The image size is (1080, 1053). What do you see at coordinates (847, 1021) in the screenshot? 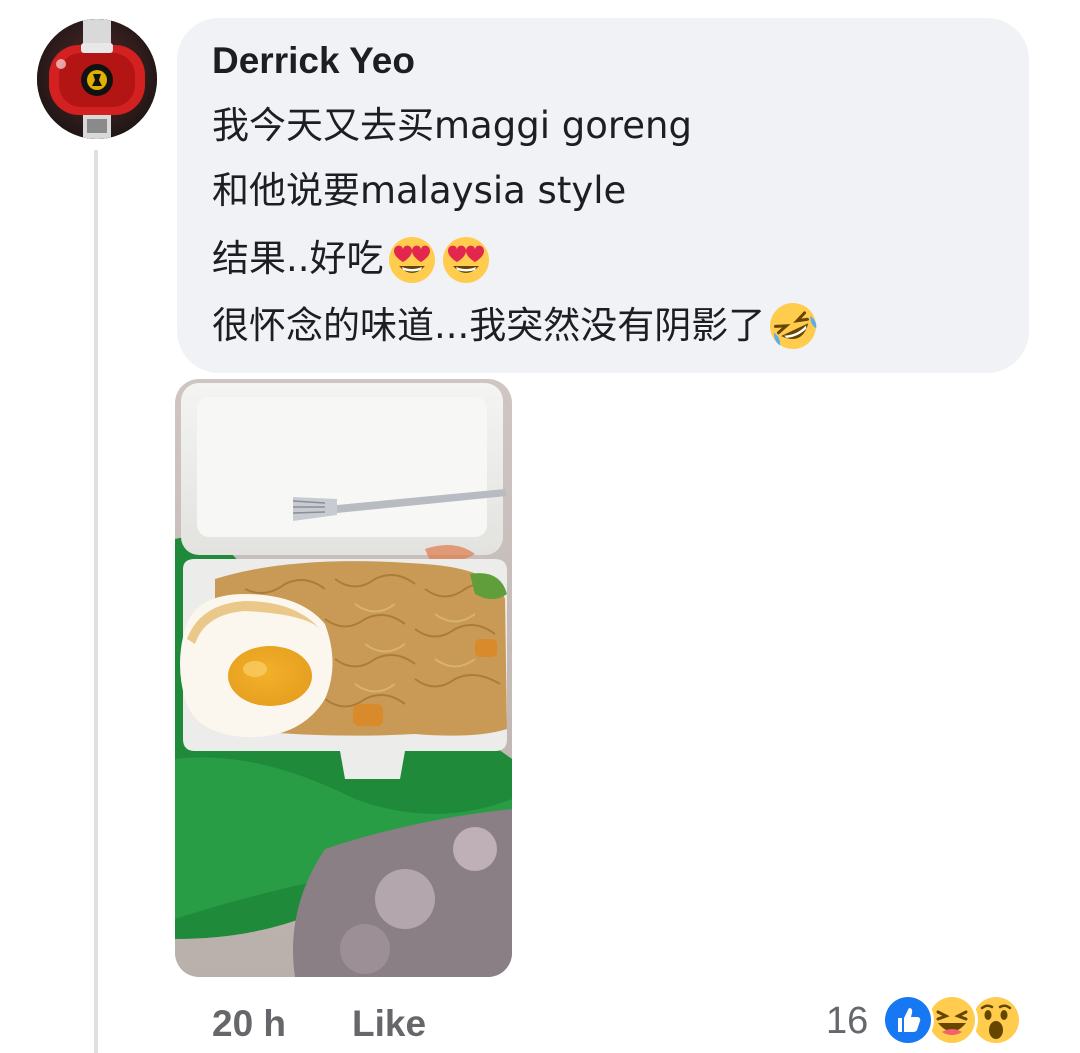
I see `reaction-count: 16` at bounding box center [847, 1021].